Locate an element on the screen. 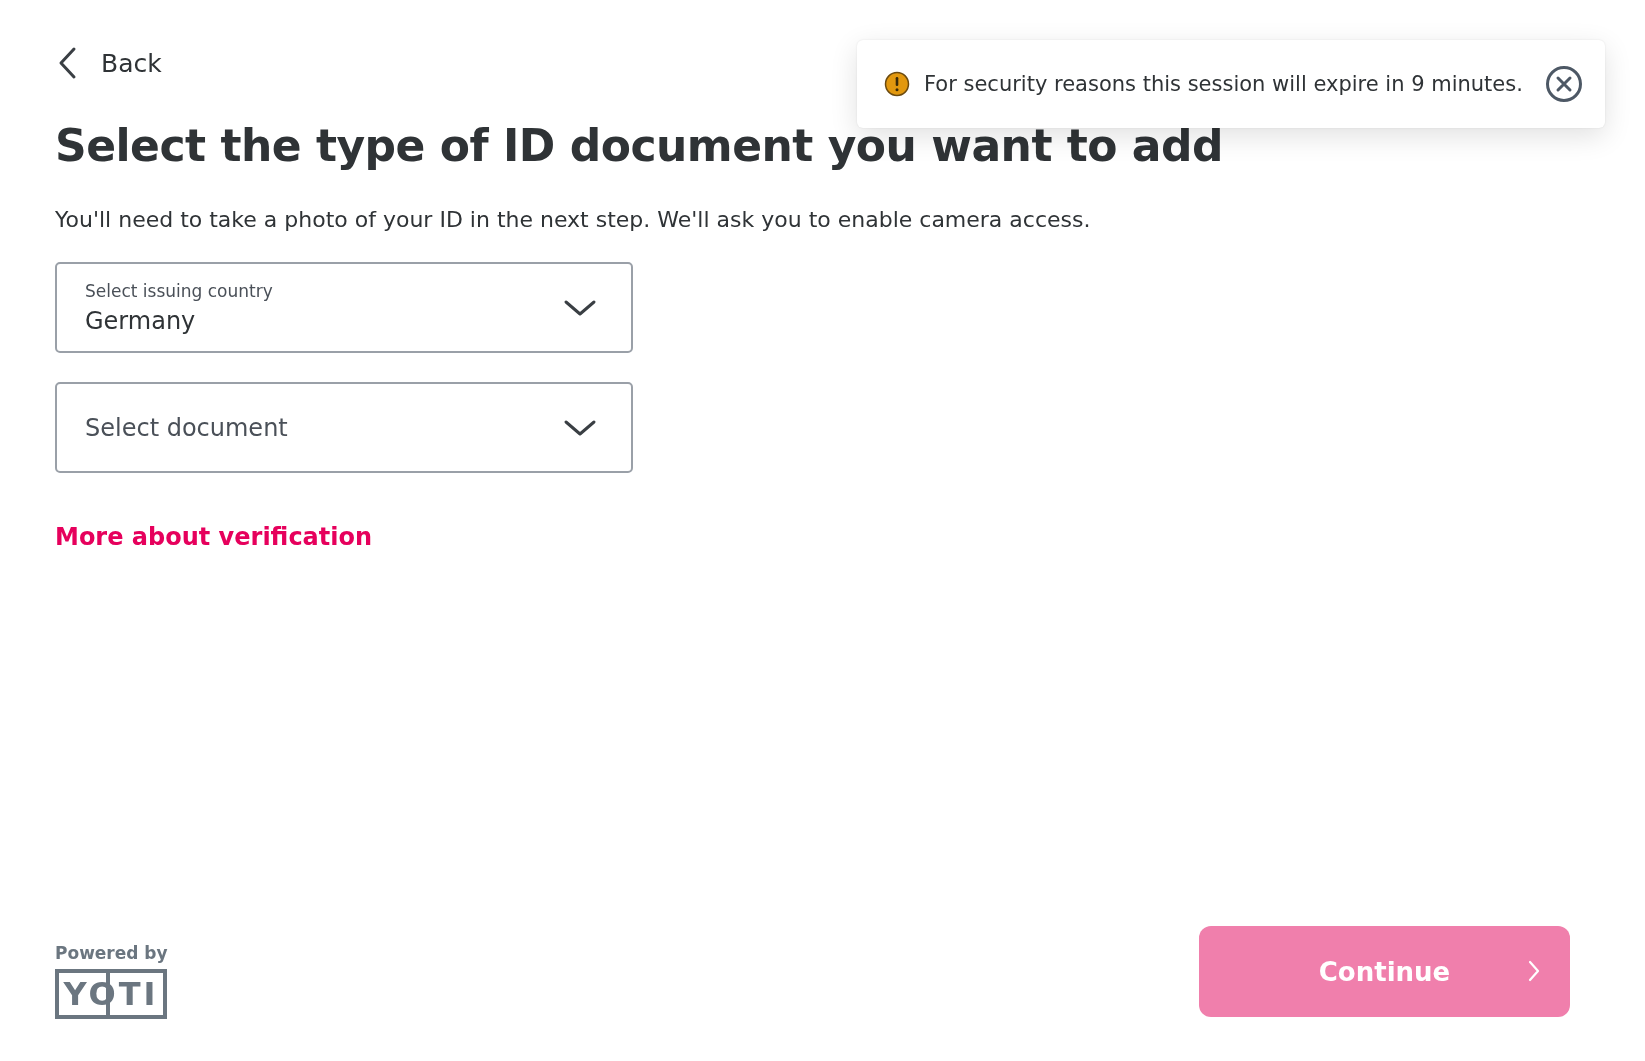 This screenshot has width=1645, height=1061. back-link: Back is located at coordinates (109, 63).